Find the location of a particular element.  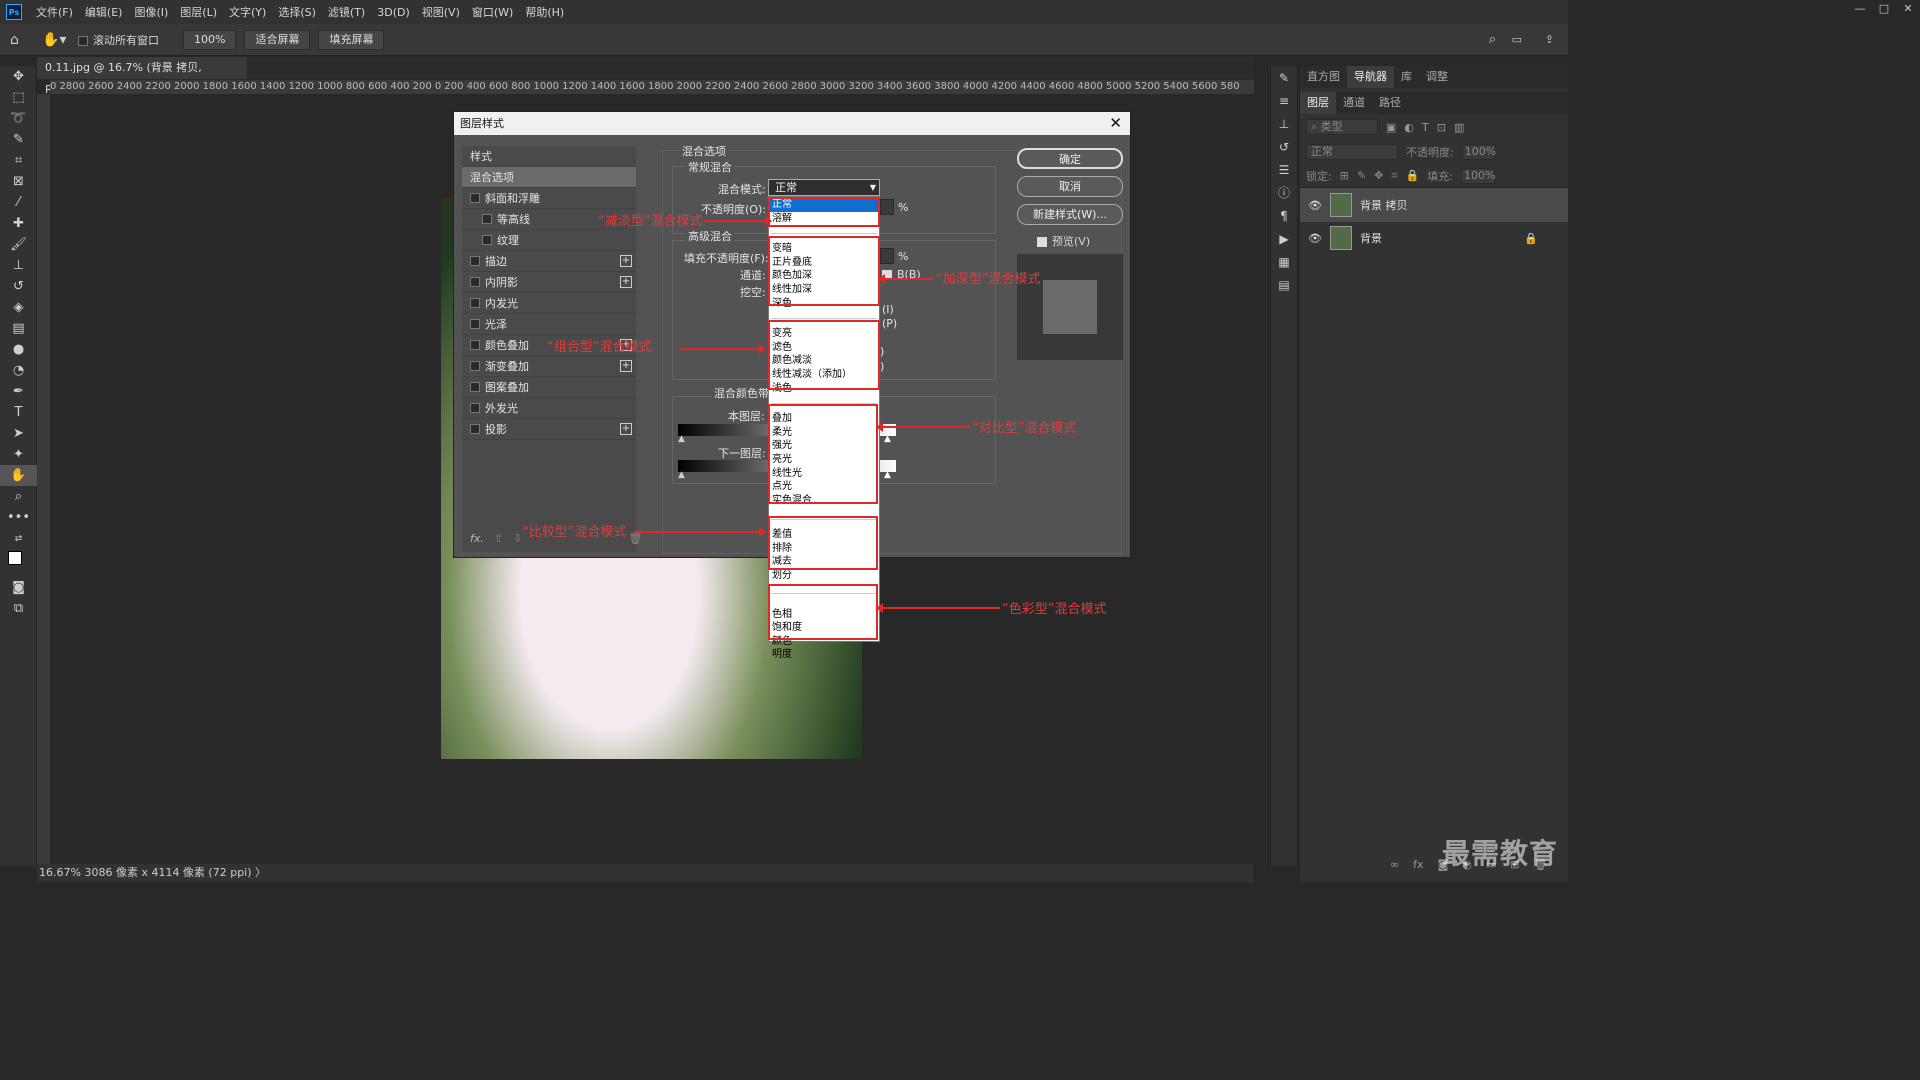

healing-tool-icon: ✚ is located at coordinates (18, 223).